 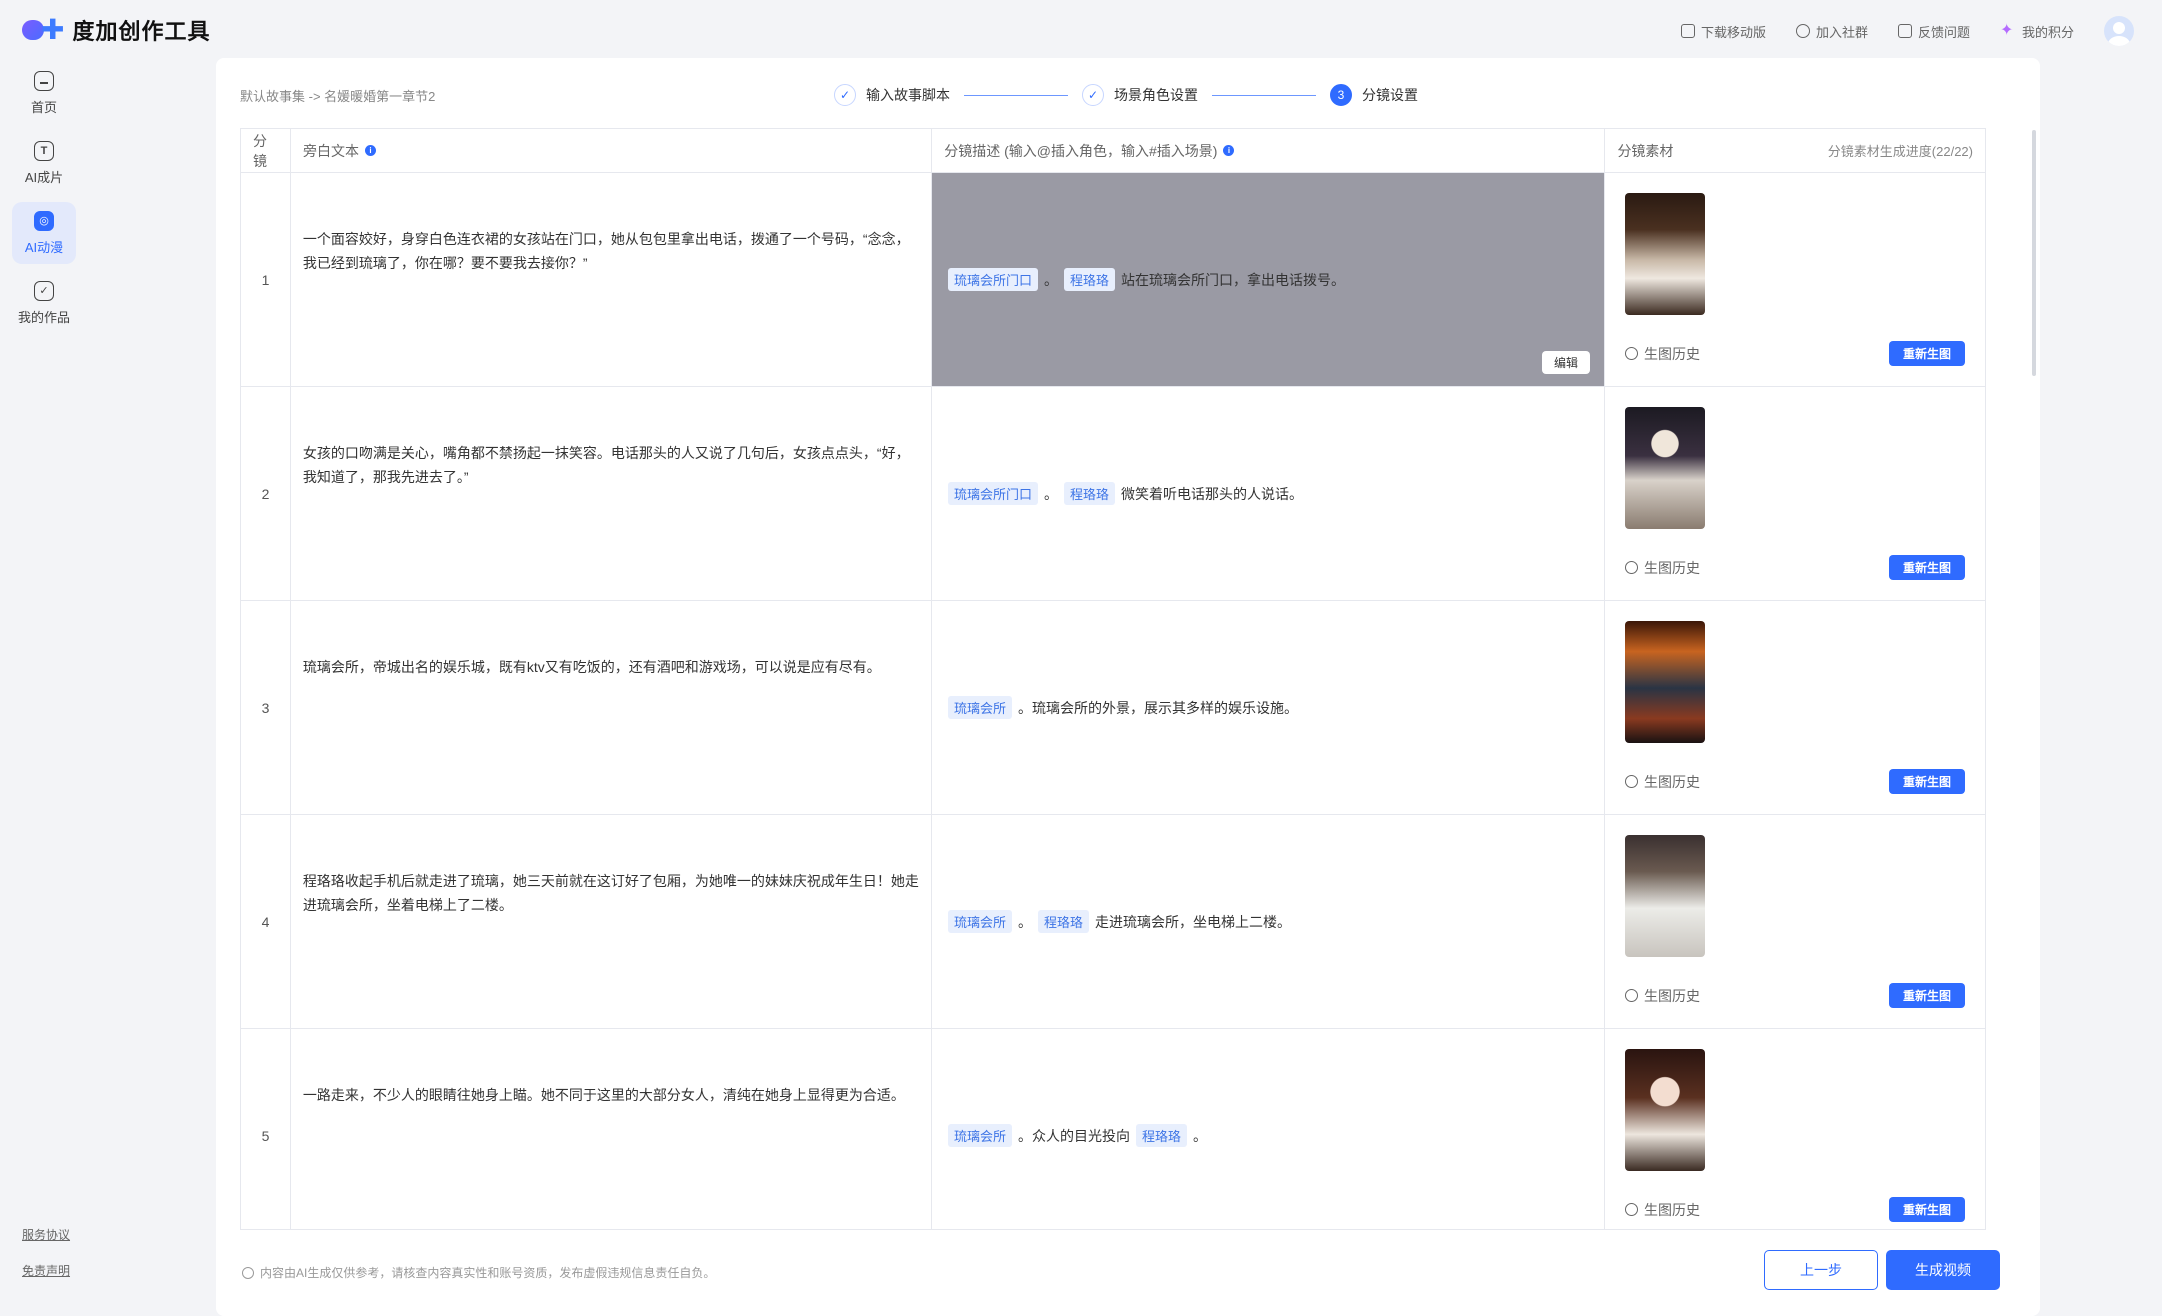 I want to click on header-asset-label: 分镜素材, so click(x=1645, y=150).